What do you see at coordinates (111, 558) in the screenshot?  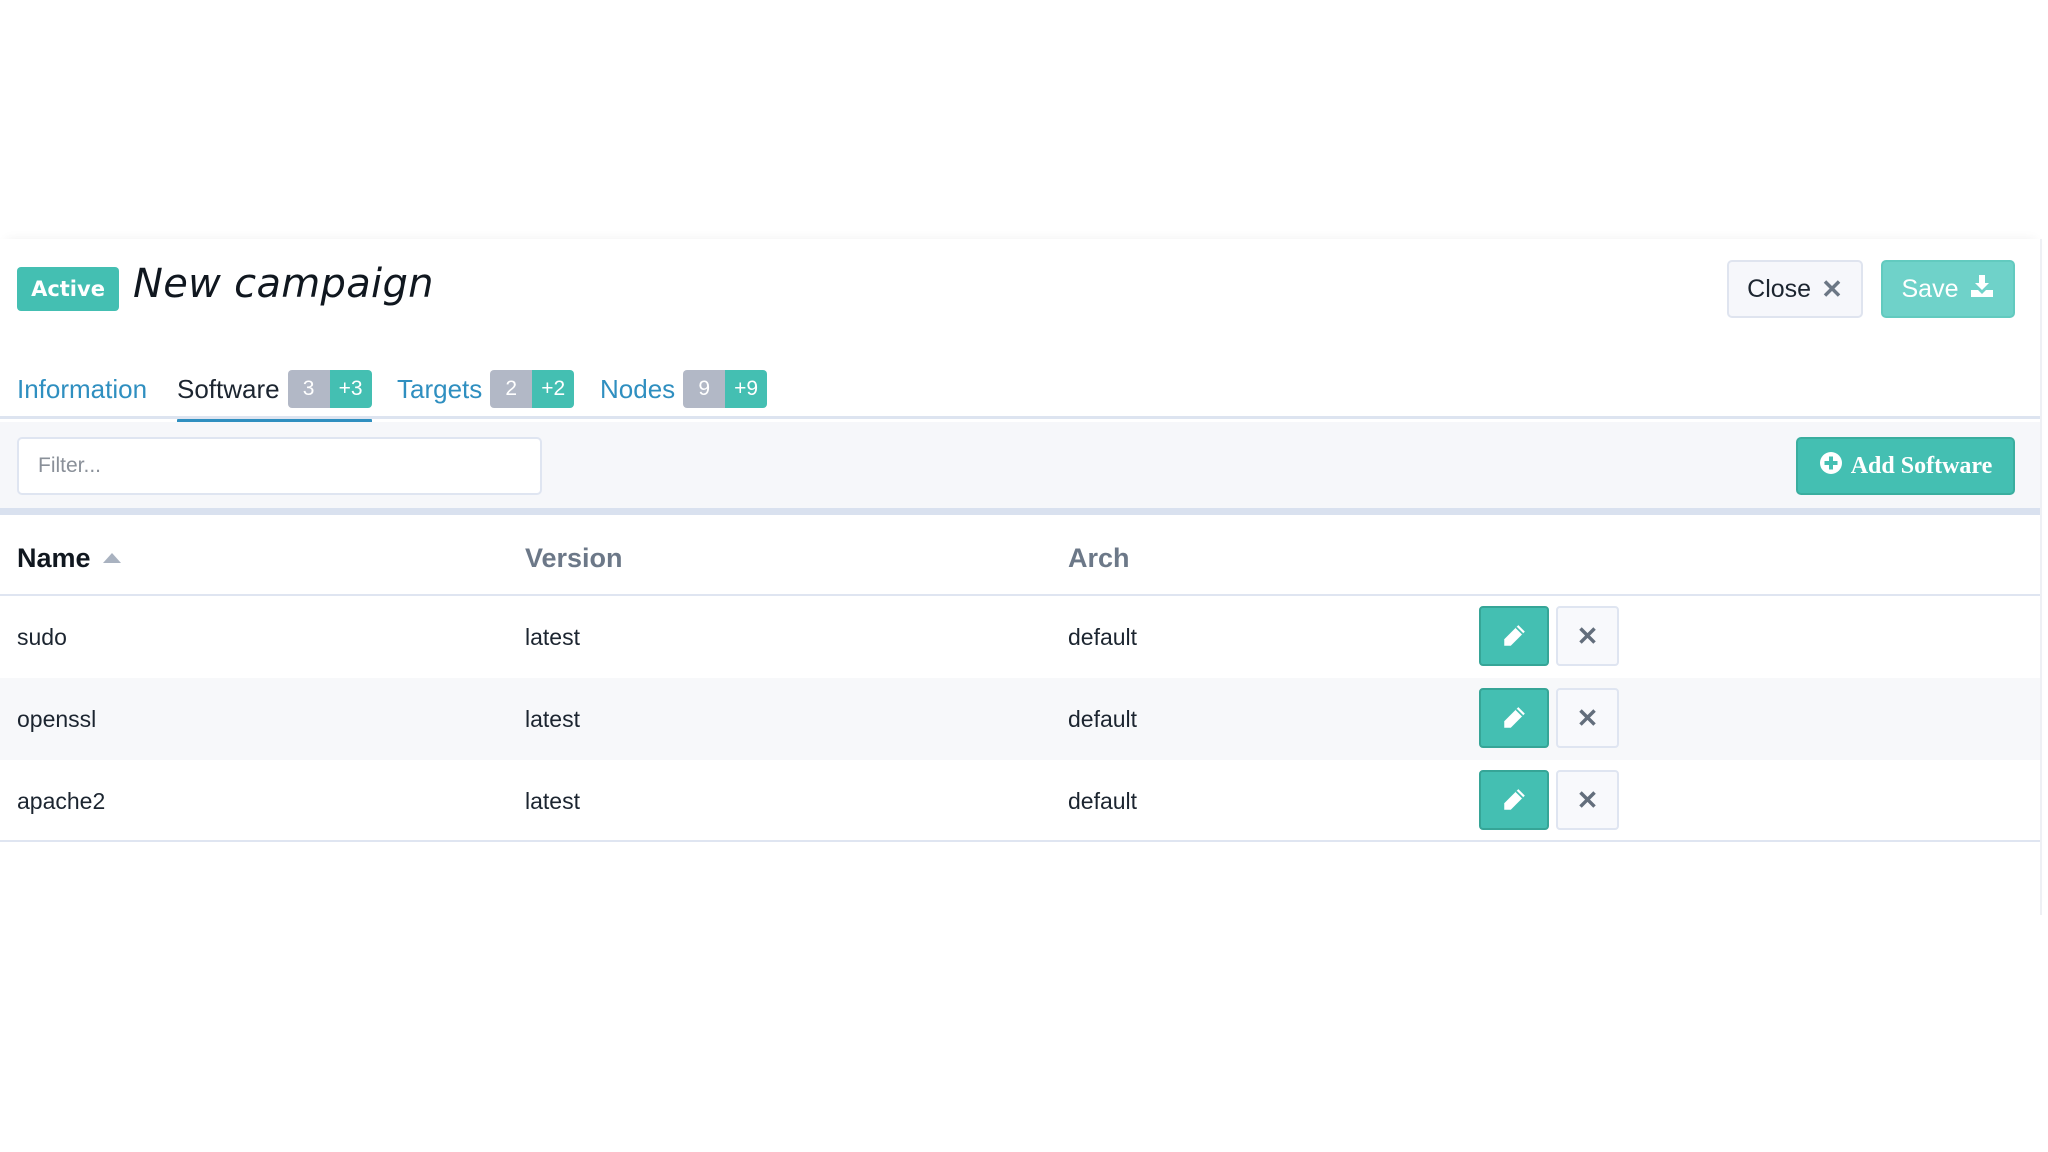 I see `sort-ascending-icon` at bounding box center [111, 558].